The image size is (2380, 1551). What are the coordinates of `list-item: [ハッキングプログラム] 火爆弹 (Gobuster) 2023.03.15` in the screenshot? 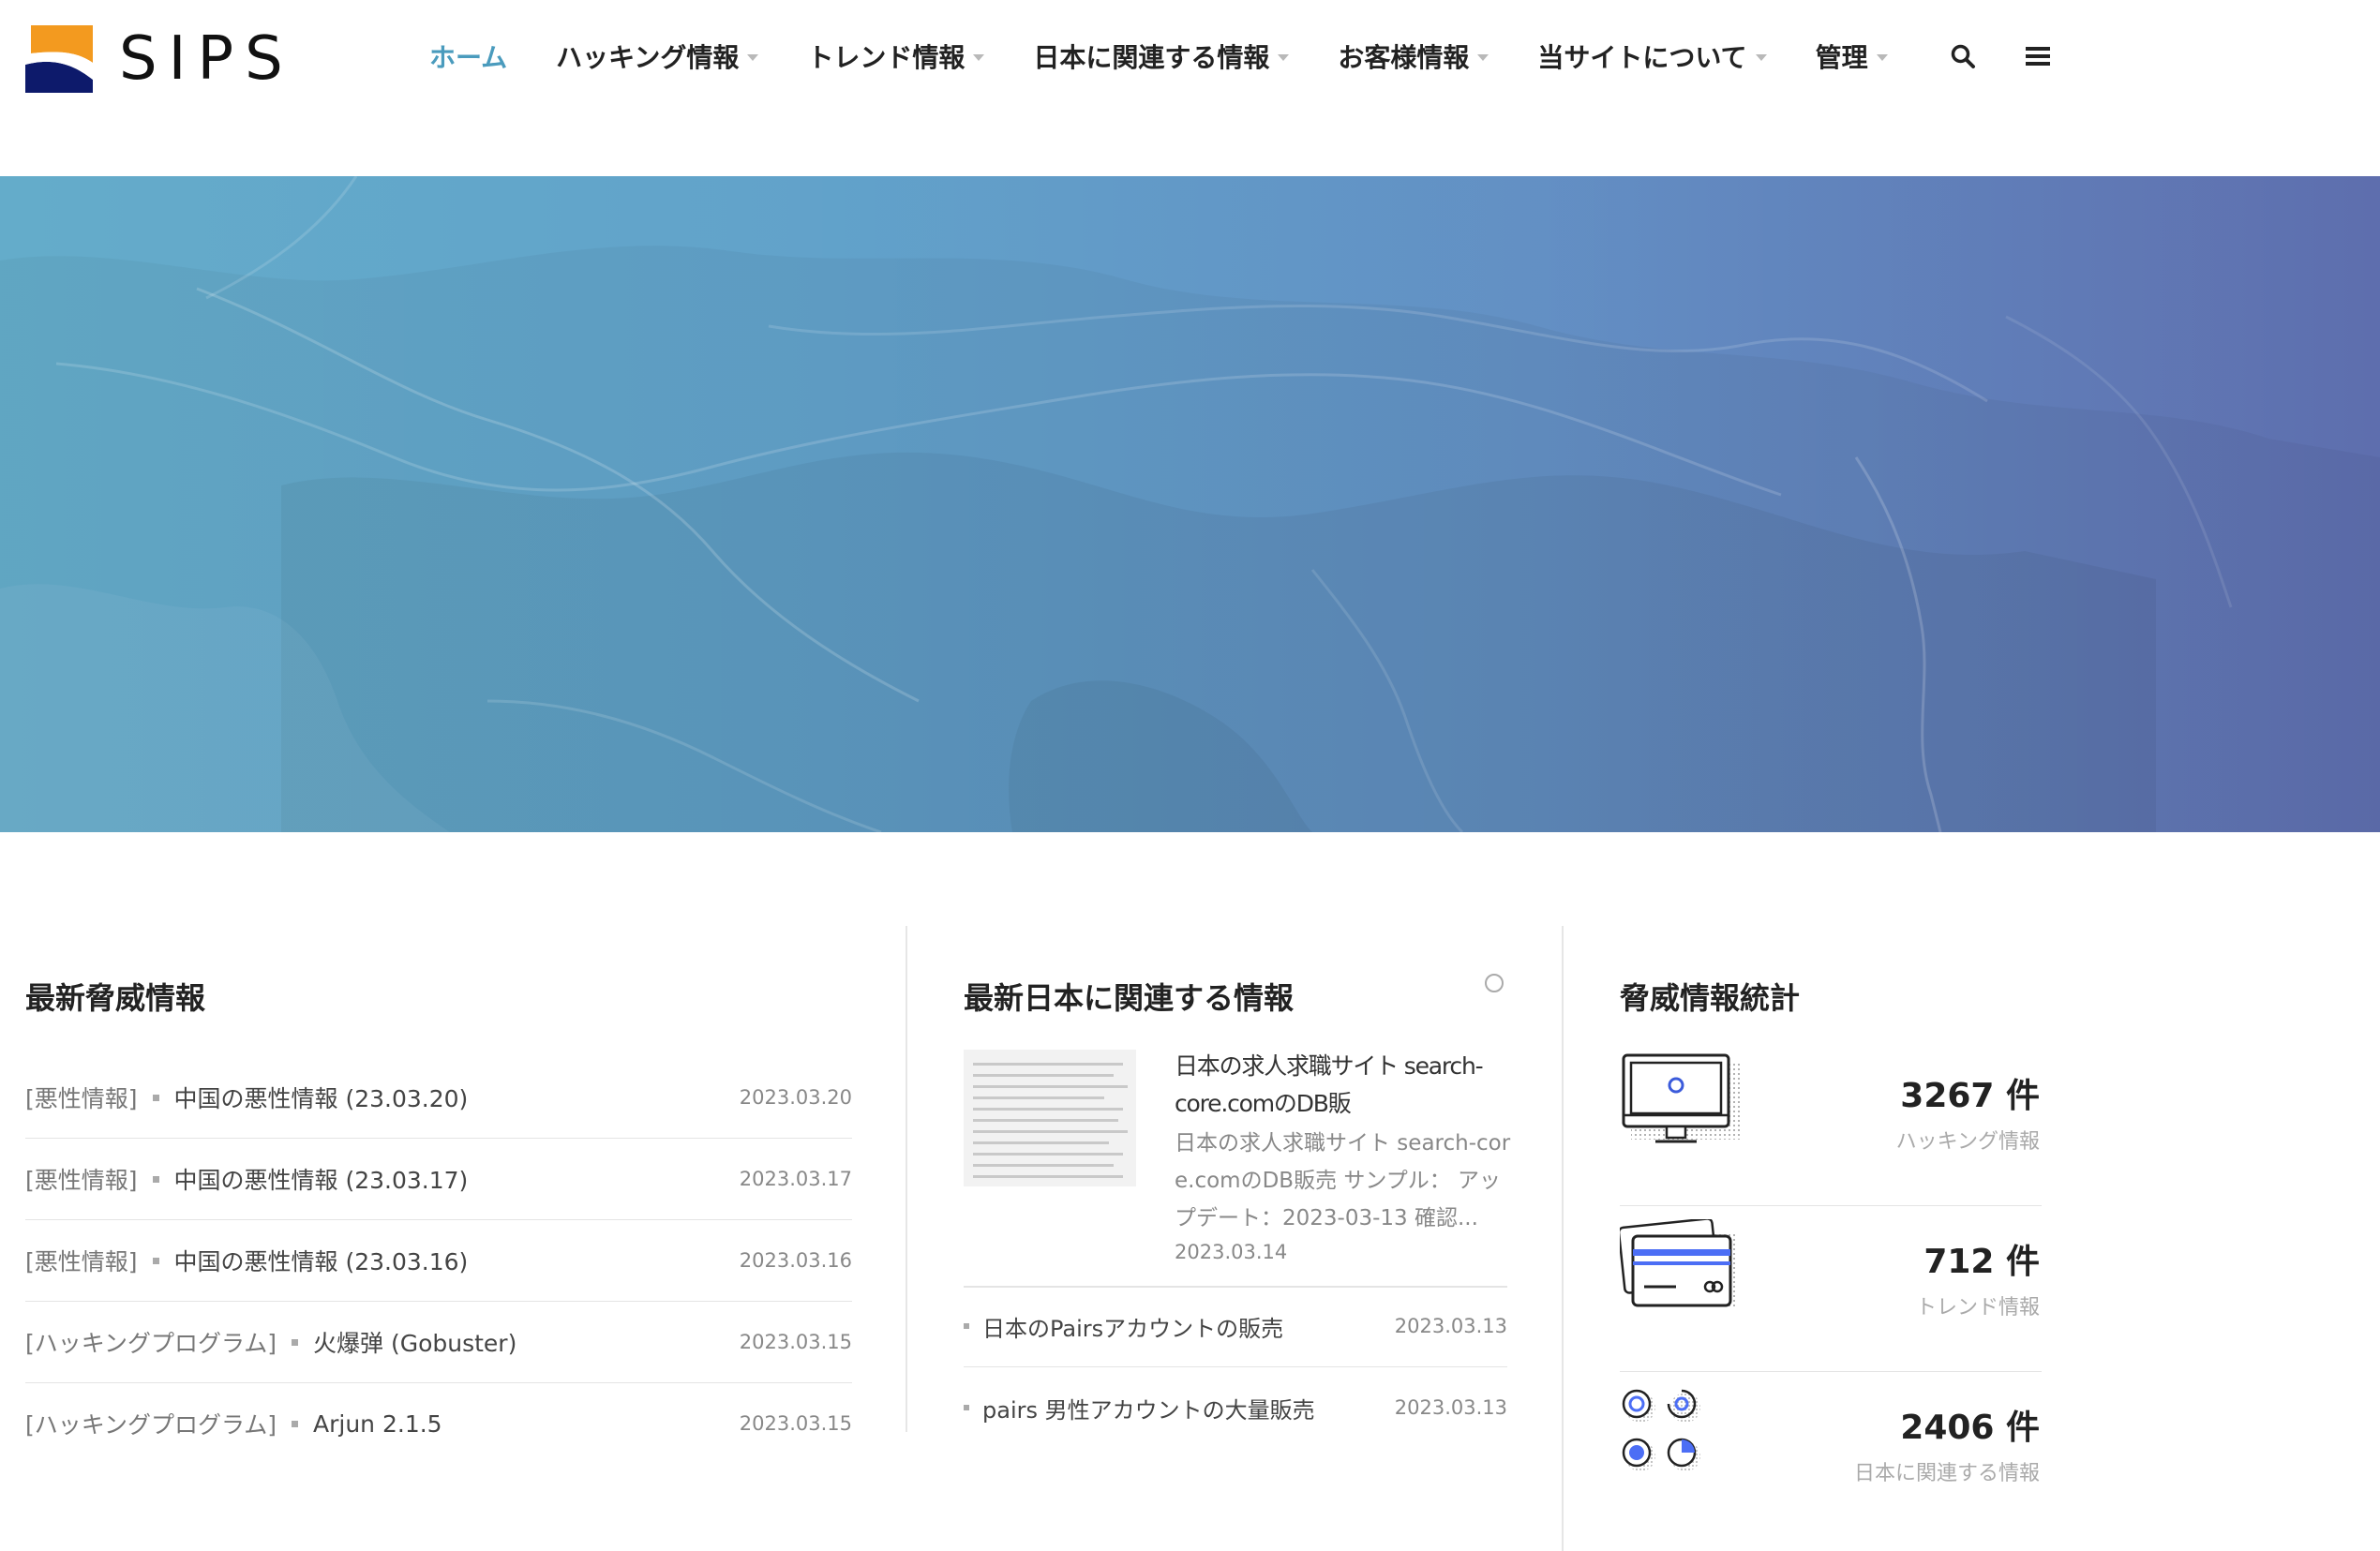 It's located at (438, 1343).